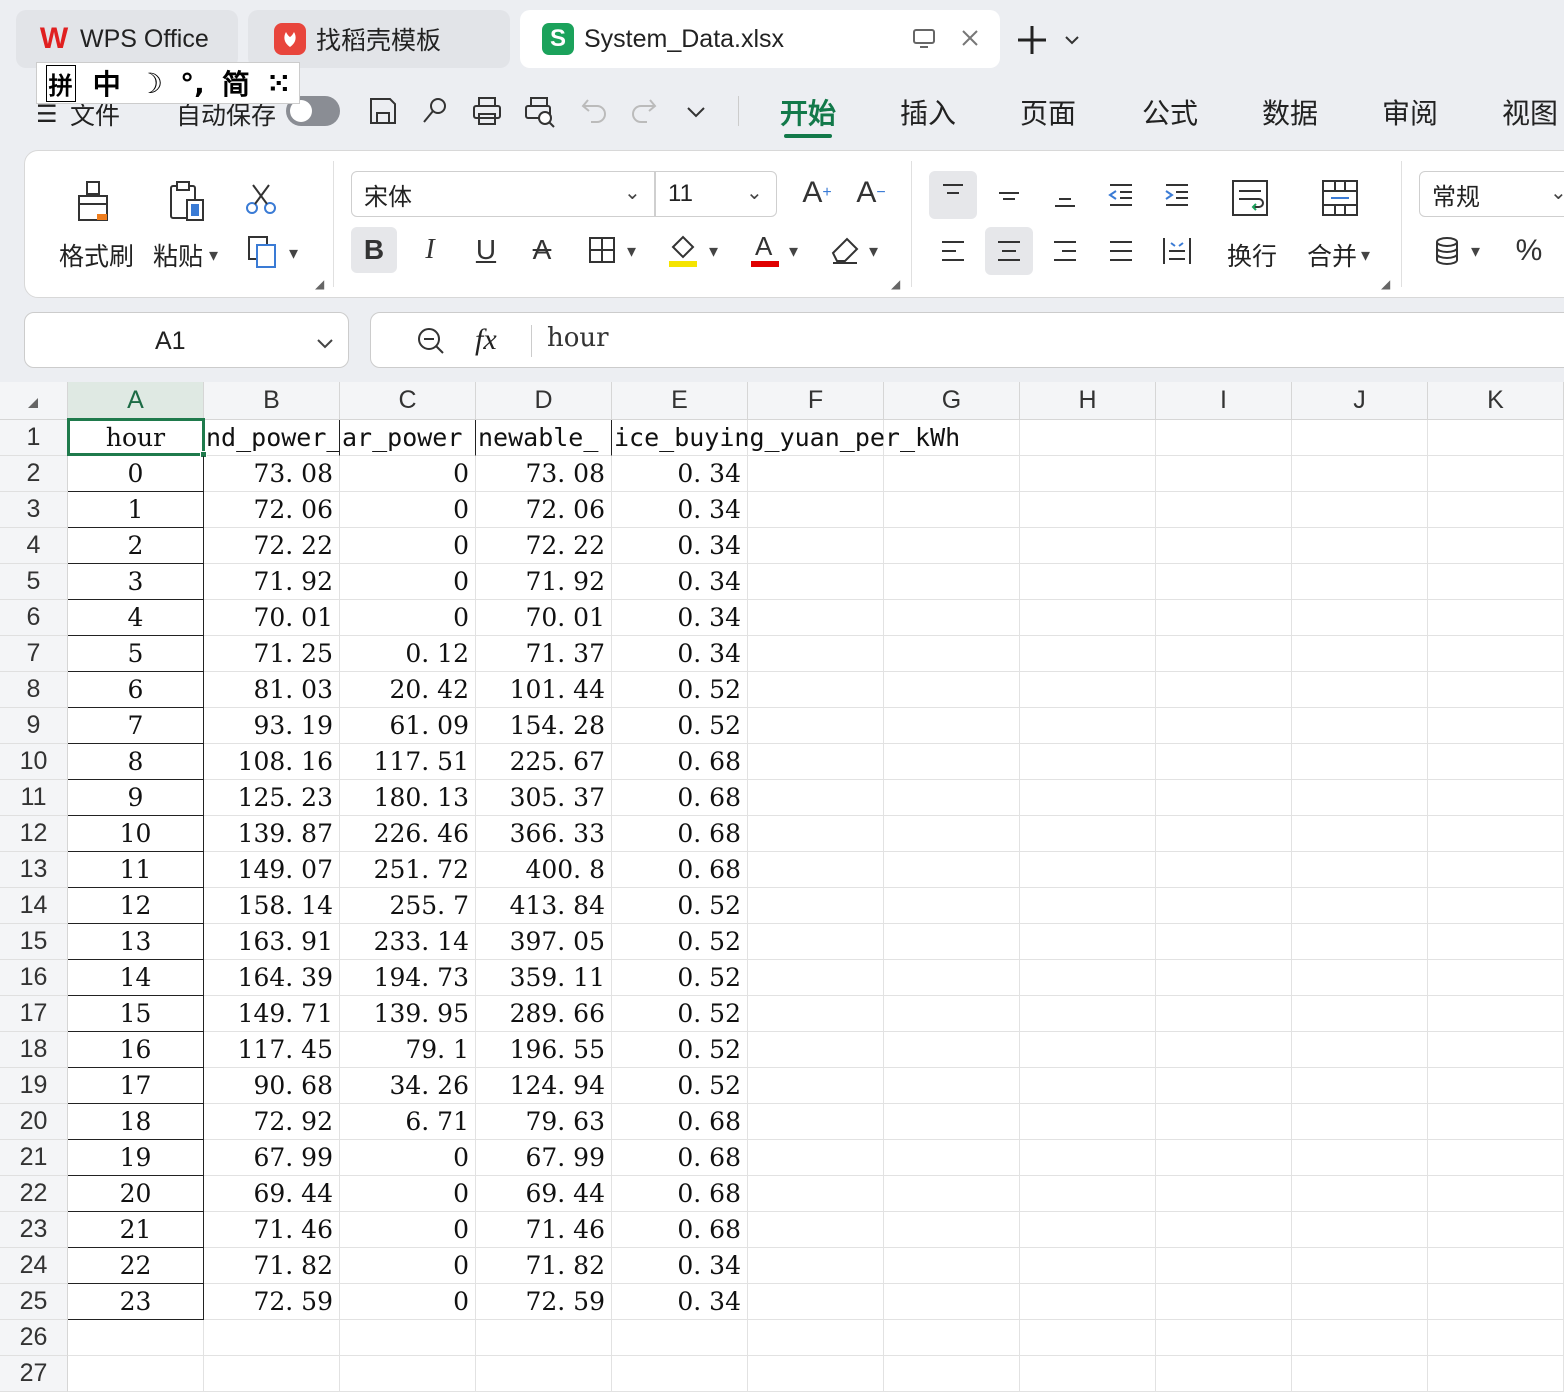 The image size is (1564, 1394). Describe the element at coordinates (1360, 401) in the screenshot. I see `column-header-j: J` at that location.